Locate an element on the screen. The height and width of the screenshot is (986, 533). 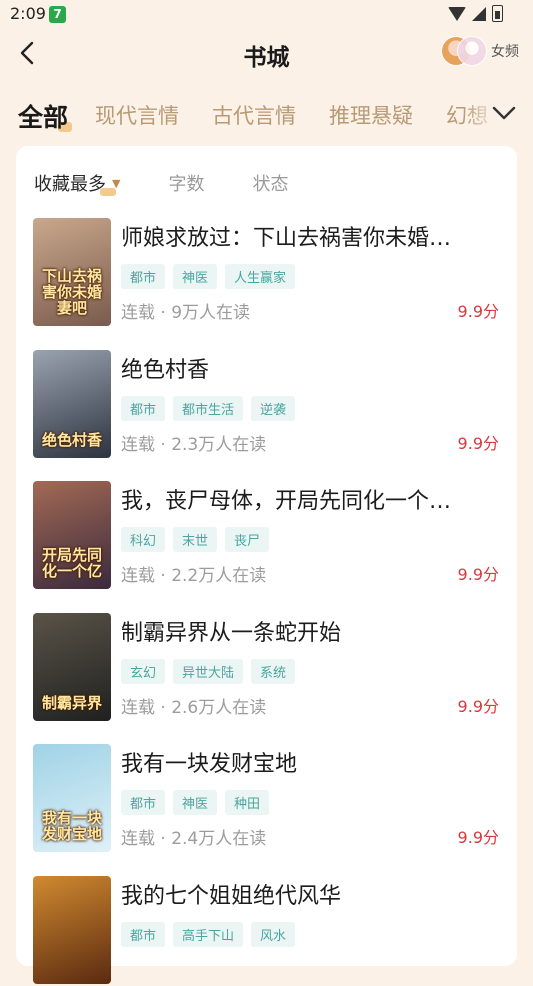
book-tag: 风水 is located at coordinates (273, 934).